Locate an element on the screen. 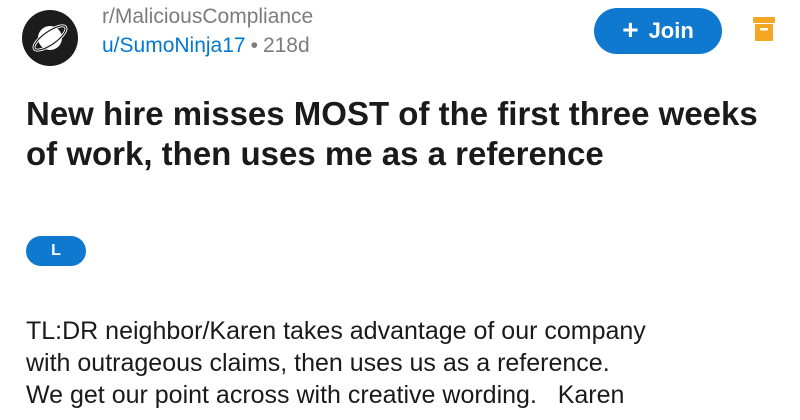 Image resolution: width=800 pixels, height=420 pixels. post-flair-badge: L is located at coordinates (56, 251).